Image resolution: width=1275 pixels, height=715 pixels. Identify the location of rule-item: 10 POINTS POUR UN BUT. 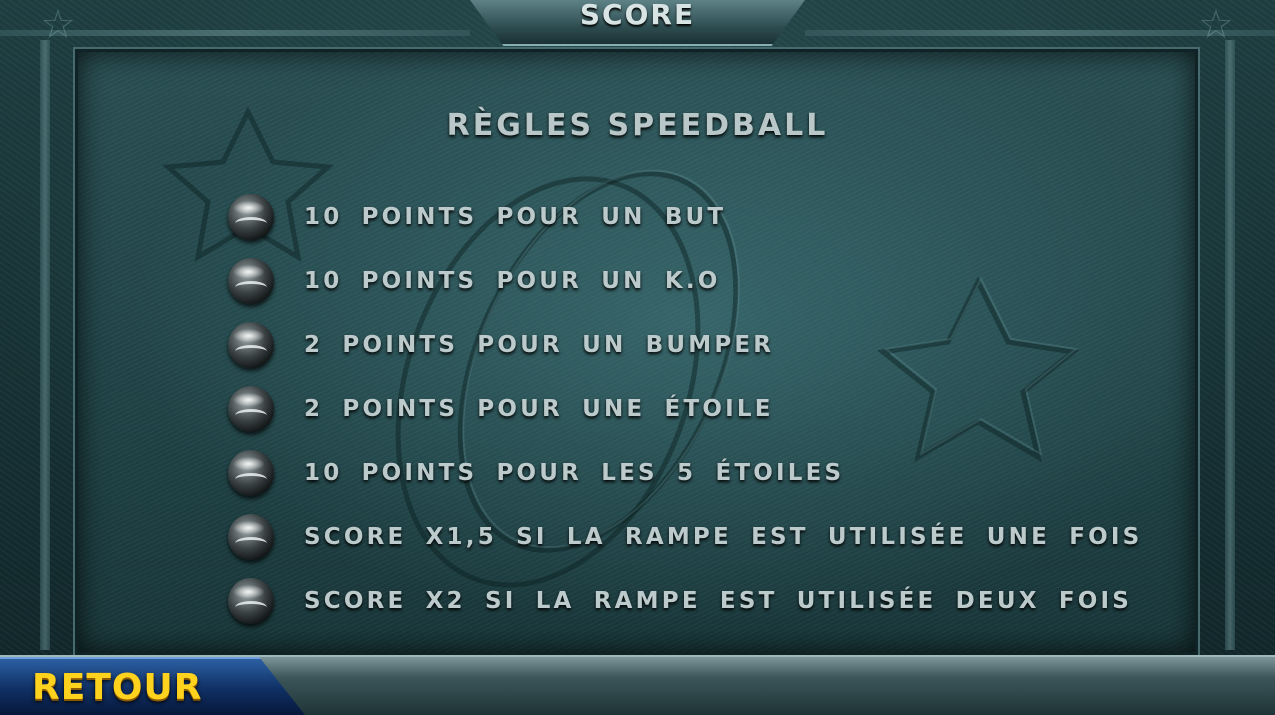
(477, 217).